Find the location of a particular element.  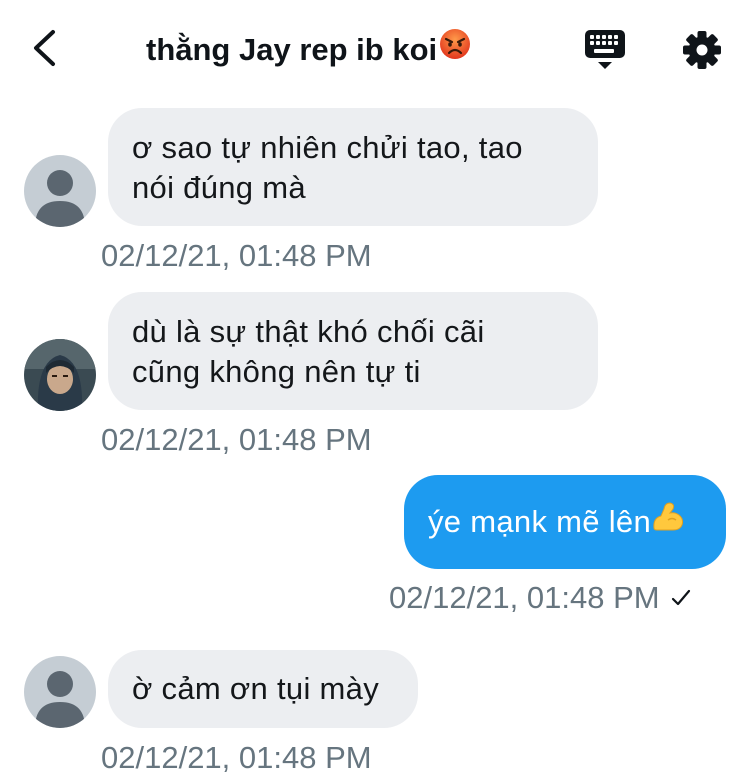

gear-icon is located at coordinates (702, 50).